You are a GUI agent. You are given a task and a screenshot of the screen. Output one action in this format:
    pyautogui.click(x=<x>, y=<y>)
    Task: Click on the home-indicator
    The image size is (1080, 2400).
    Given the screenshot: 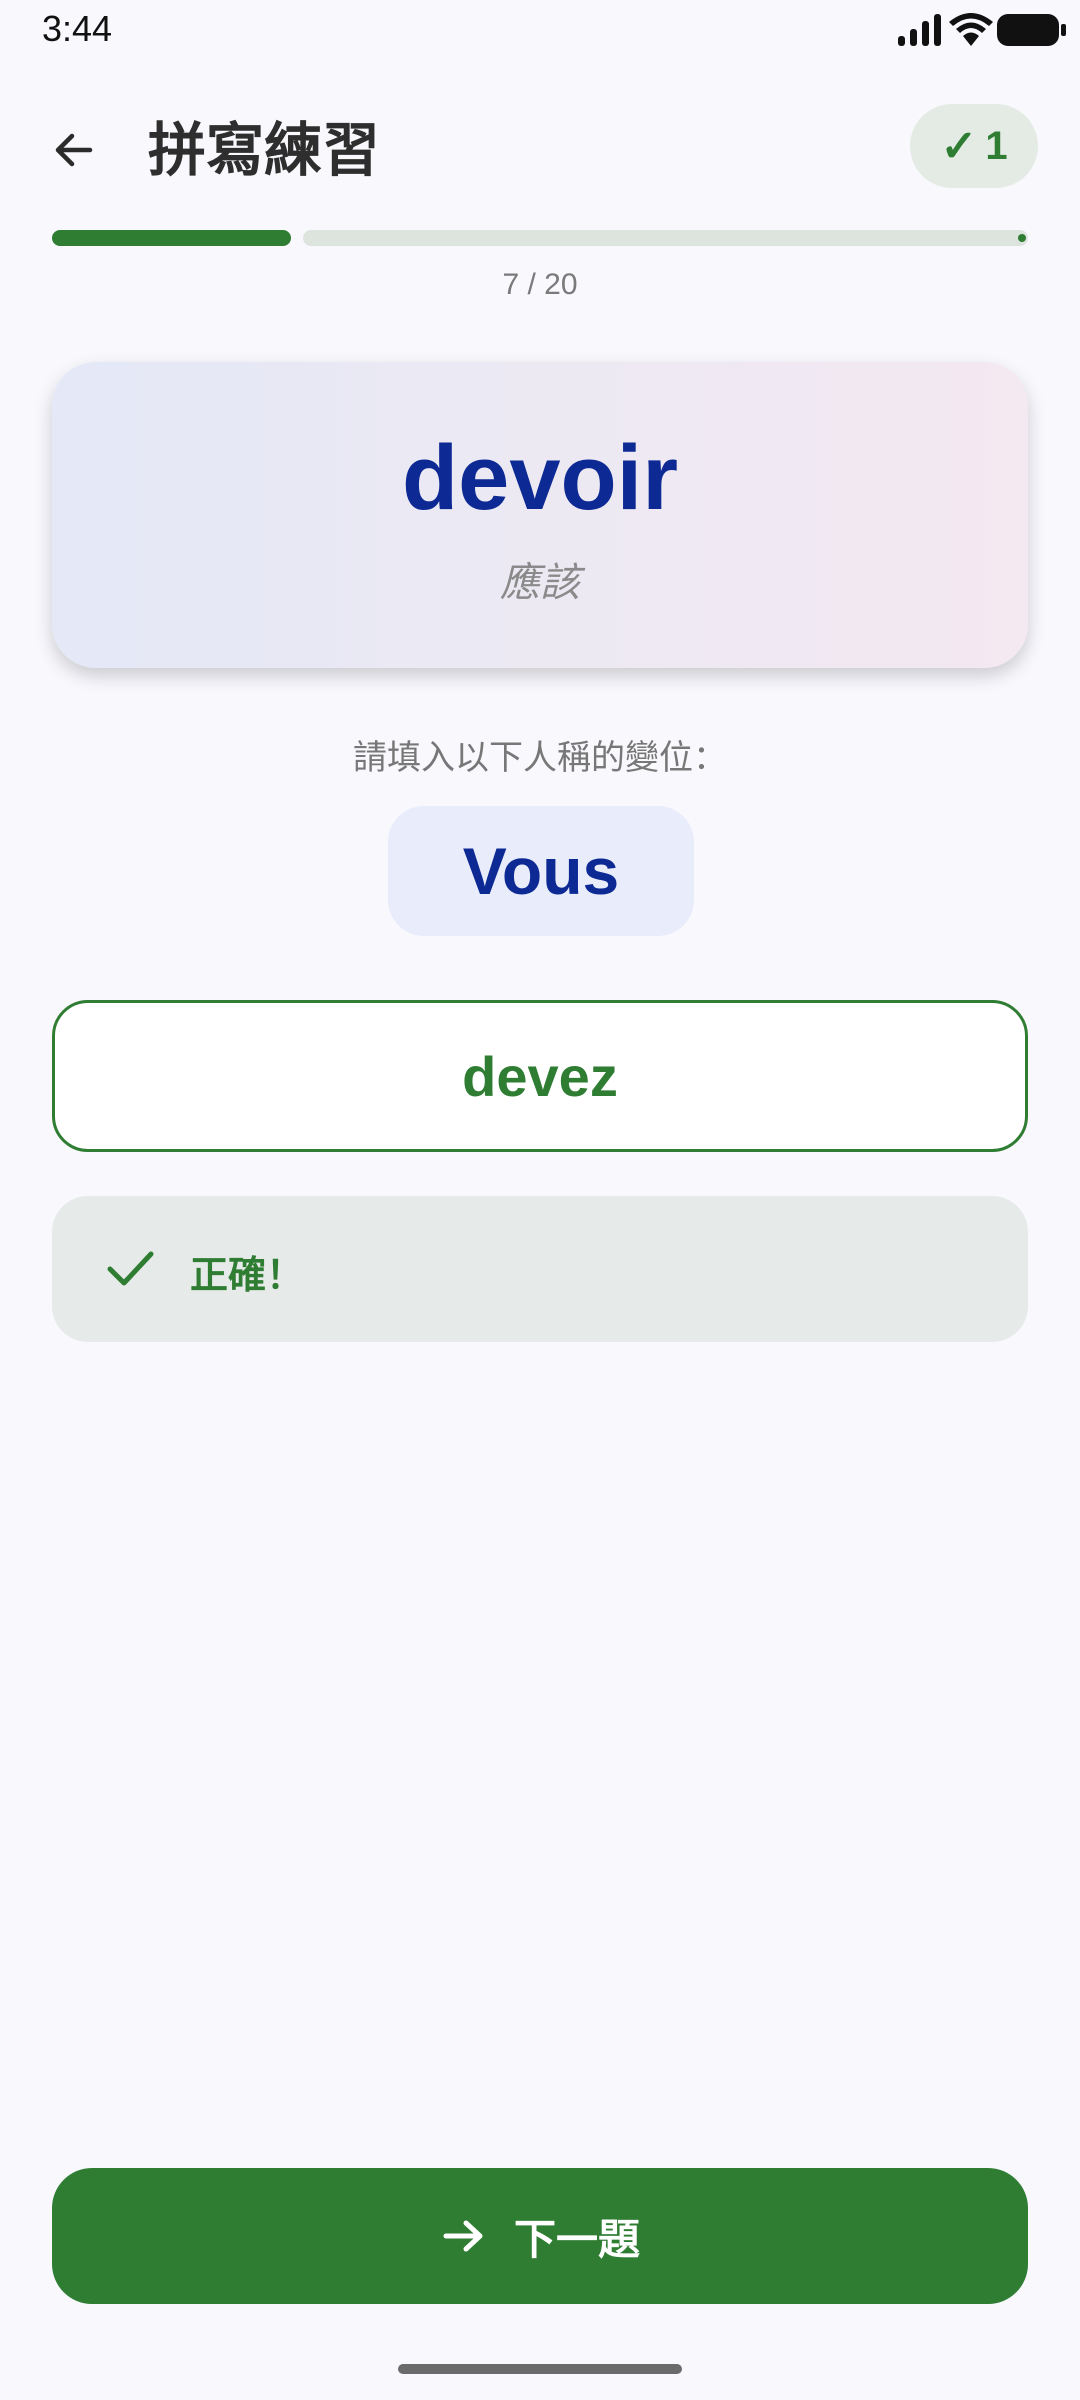 What is the action you would take?
    pyautogui.click(x=540, y=2369)
    